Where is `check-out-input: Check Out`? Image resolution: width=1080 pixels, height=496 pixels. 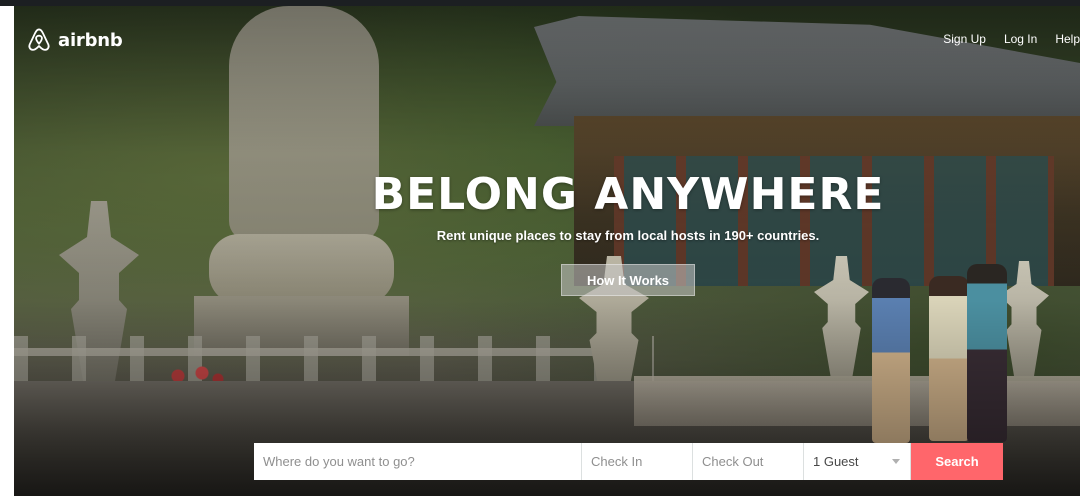
check-out-input: Check Out is located at coordinates (748, 461).